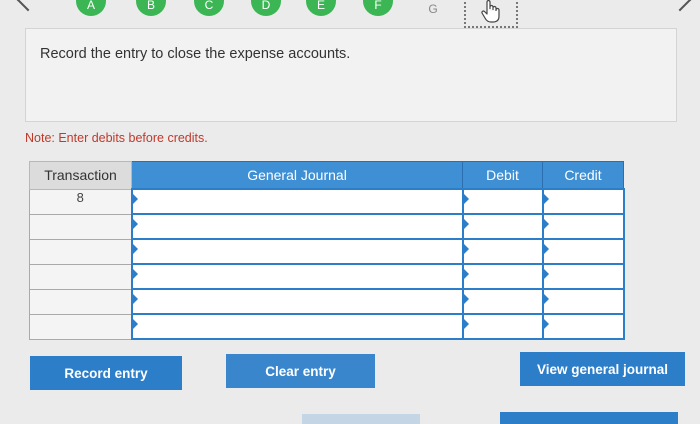  Describe the element at coordinates (106, 373) in the screenshot. I see `record-entry-button: Record entry` at that location.